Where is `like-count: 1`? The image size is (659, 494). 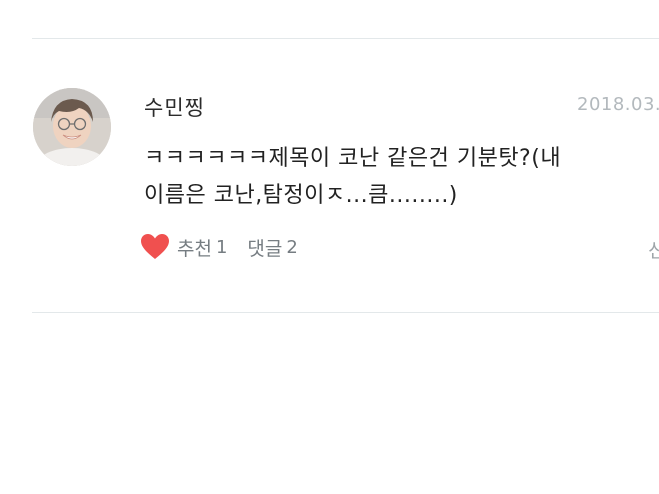 like-count: 1 is located at coordinates (221, 247).